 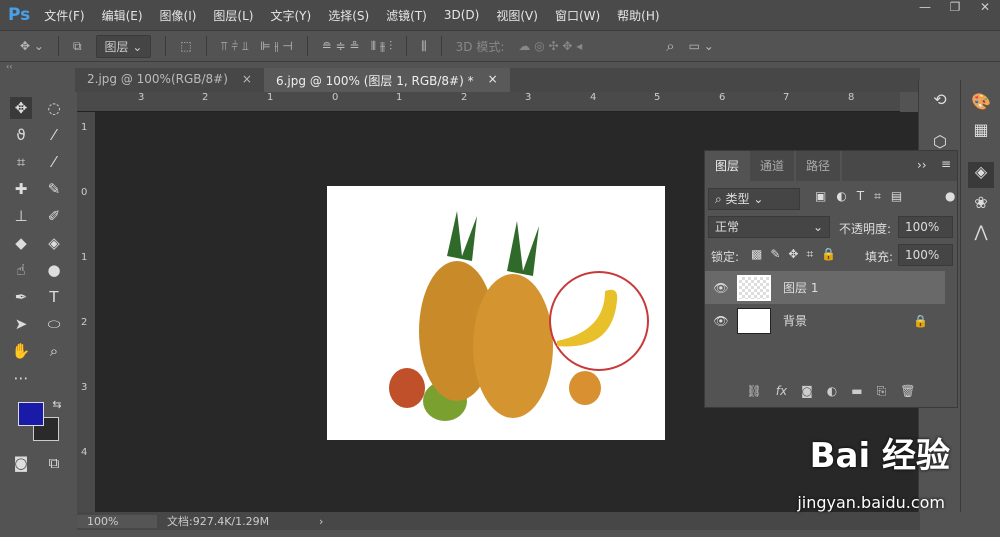 I want to click on fill-input: 100%, so click(x=925, y=255).